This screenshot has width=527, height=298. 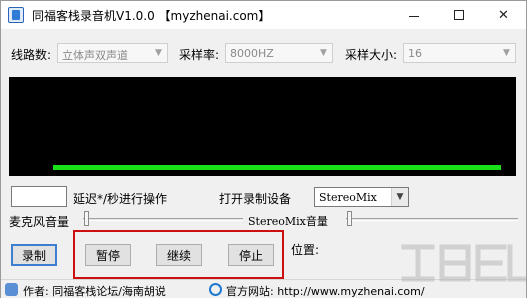 I want to click on author-text: 作者: 同福客栈论坛/海南胡说, so click(x=94, y=291).